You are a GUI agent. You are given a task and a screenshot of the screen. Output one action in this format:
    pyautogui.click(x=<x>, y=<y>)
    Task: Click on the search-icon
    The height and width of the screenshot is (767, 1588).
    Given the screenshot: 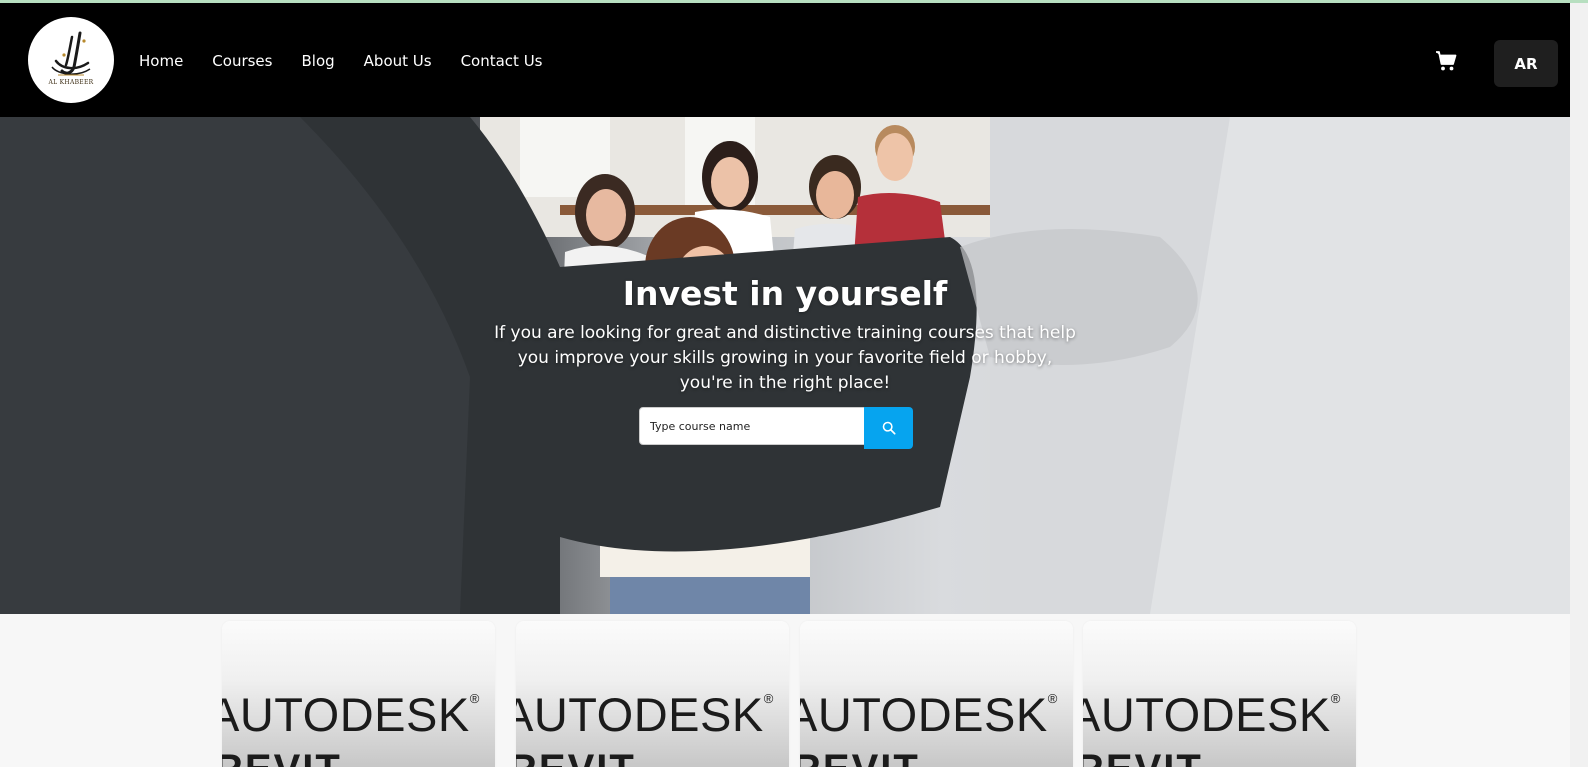 What is the action you would take?
    pyautogui.click(x=889, y=428)
    